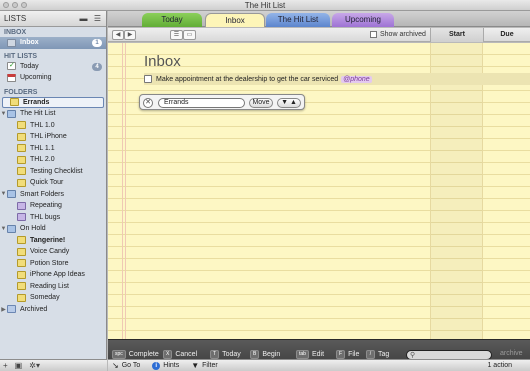 The image size is (530, 371). I want to click on key-hint: F, so click(341, 354).